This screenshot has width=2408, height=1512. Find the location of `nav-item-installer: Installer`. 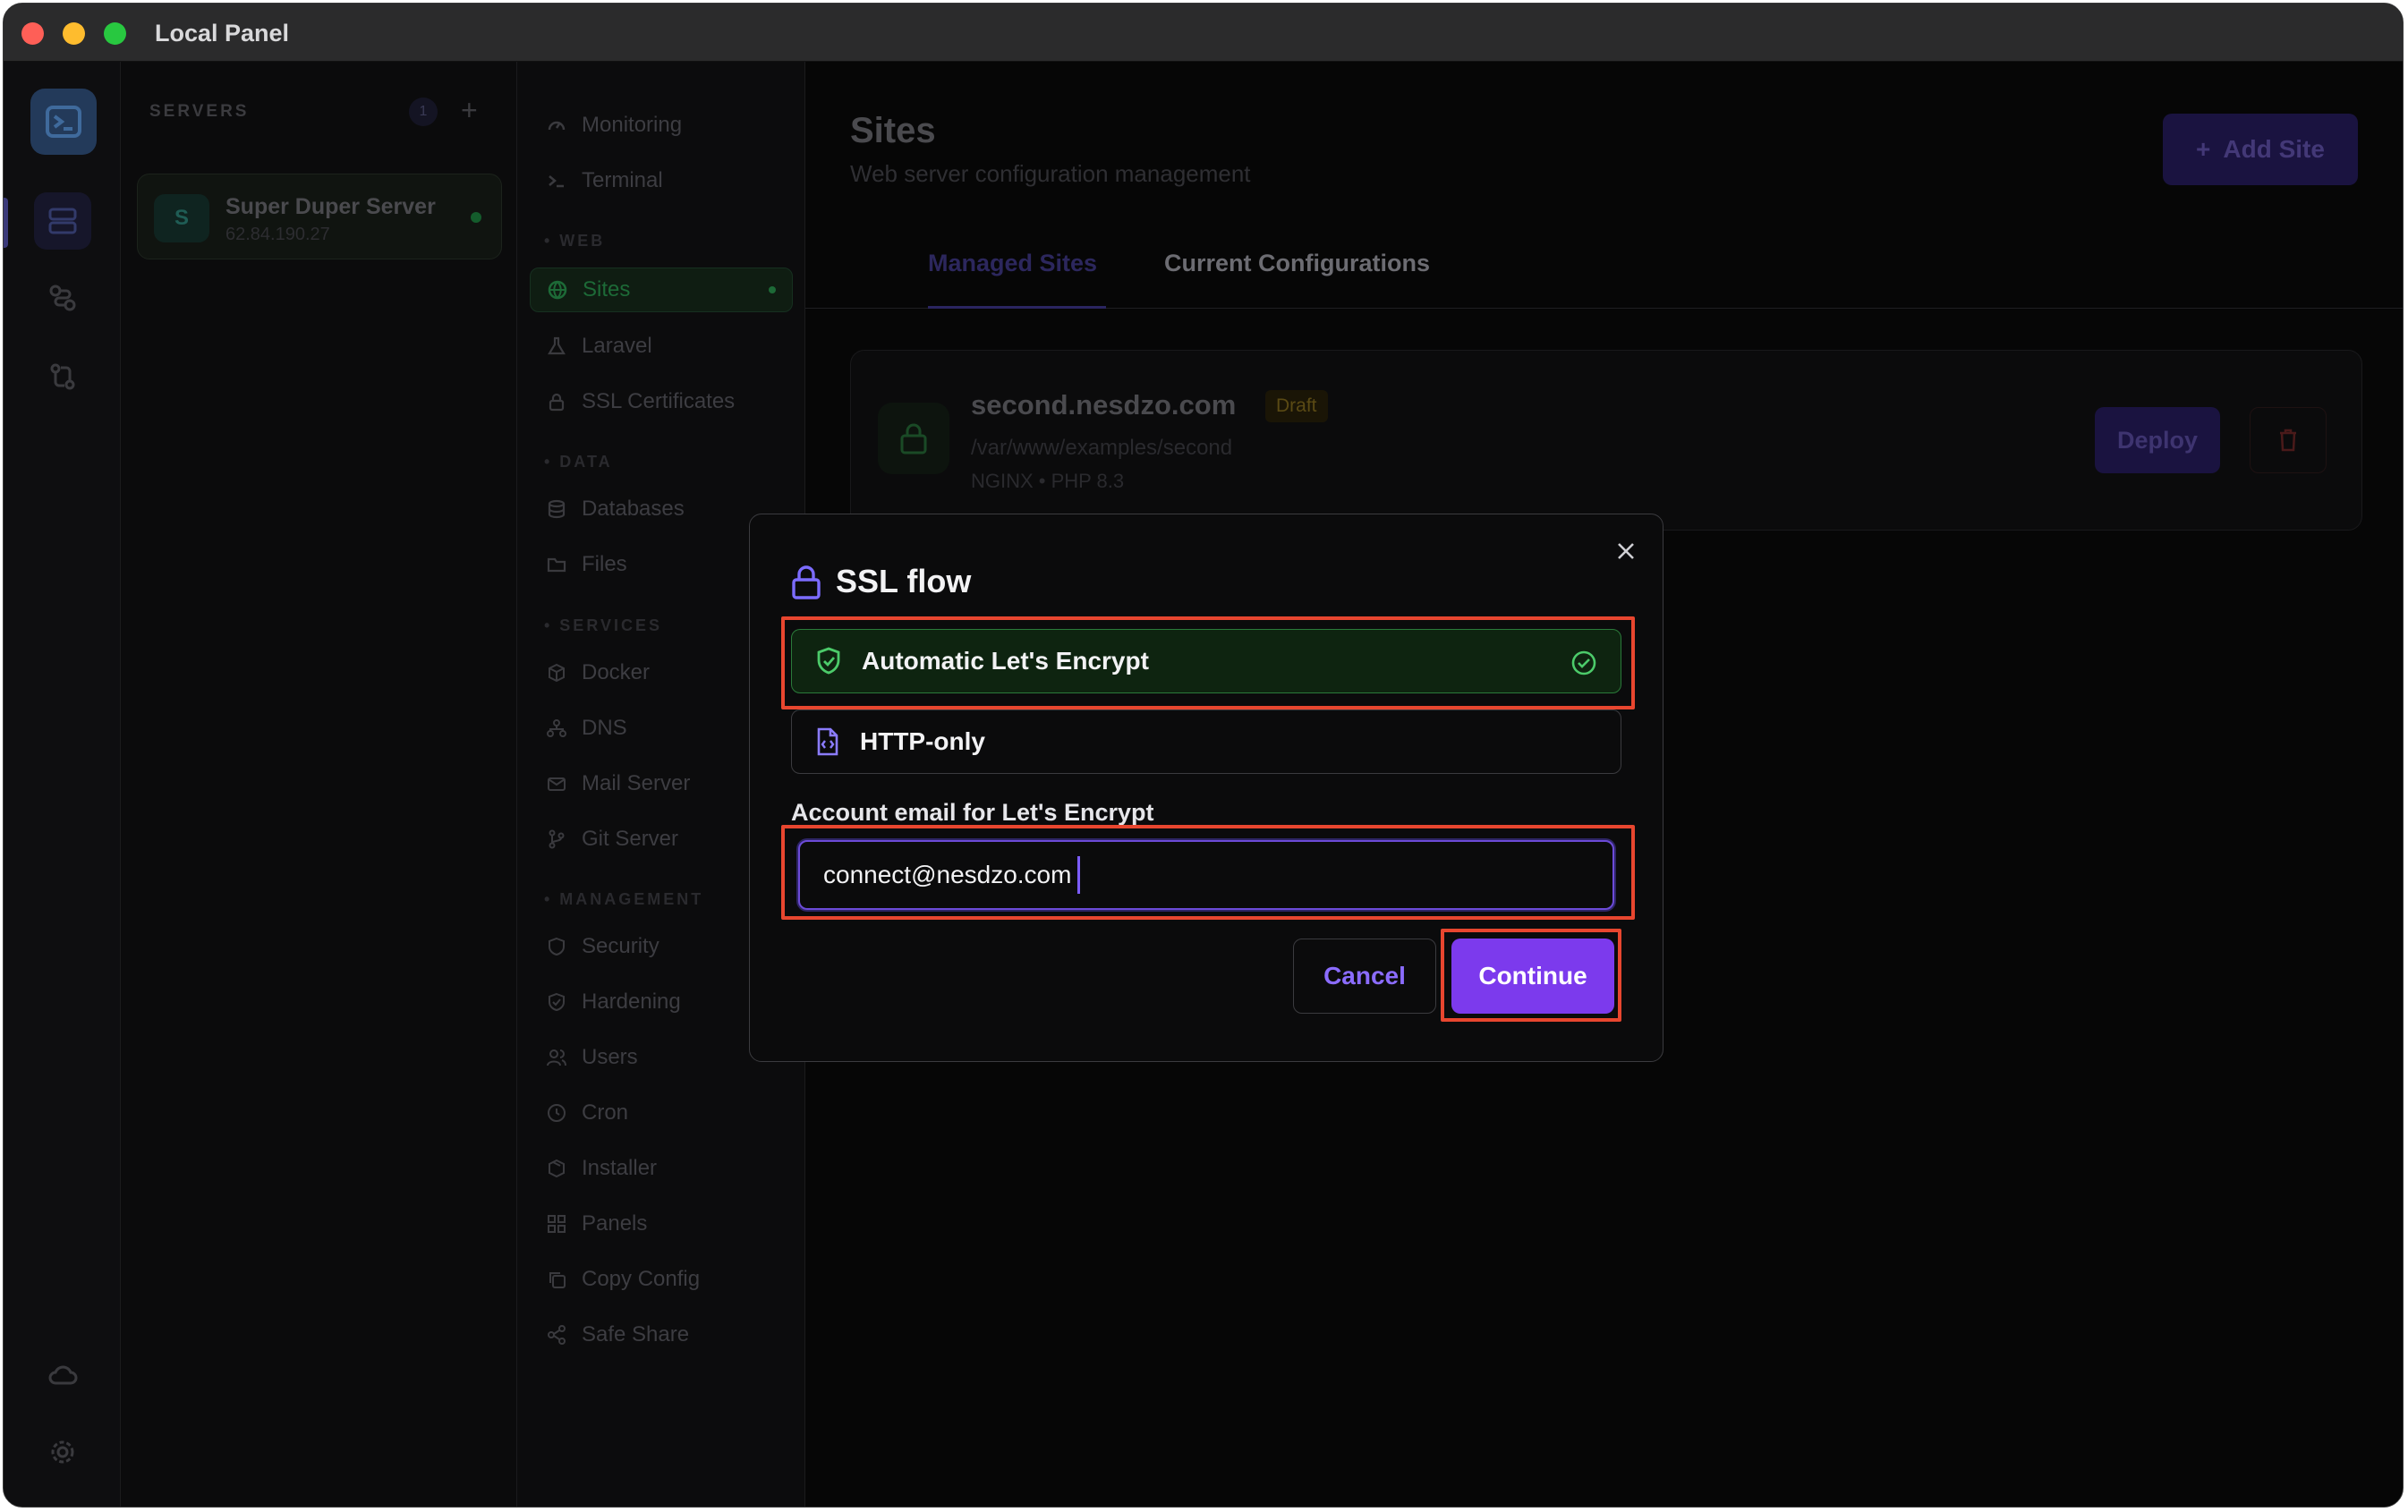

nav-item-installer: Installer is located at coordinates (661, 1168).